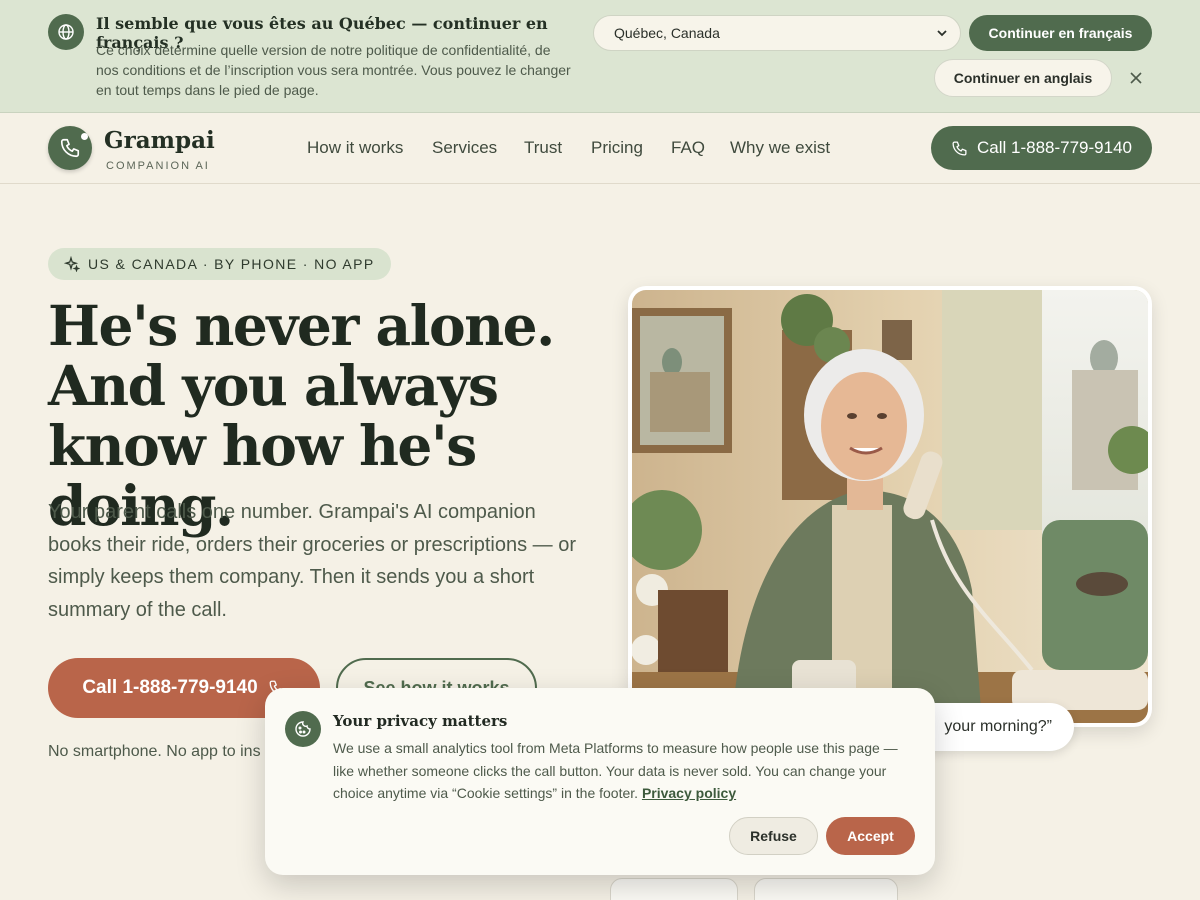 The height and width of the screenshot is (900, 1200). Describe the element at coordinates (773, 836) in the screenshot. I see `refuse-button: Refuse` at that location.